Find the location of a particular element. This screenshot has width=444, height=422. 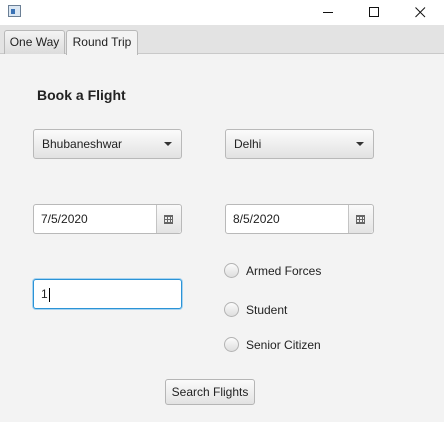

tab-round-trip: Round Trip is located at coordinates (102, 42).